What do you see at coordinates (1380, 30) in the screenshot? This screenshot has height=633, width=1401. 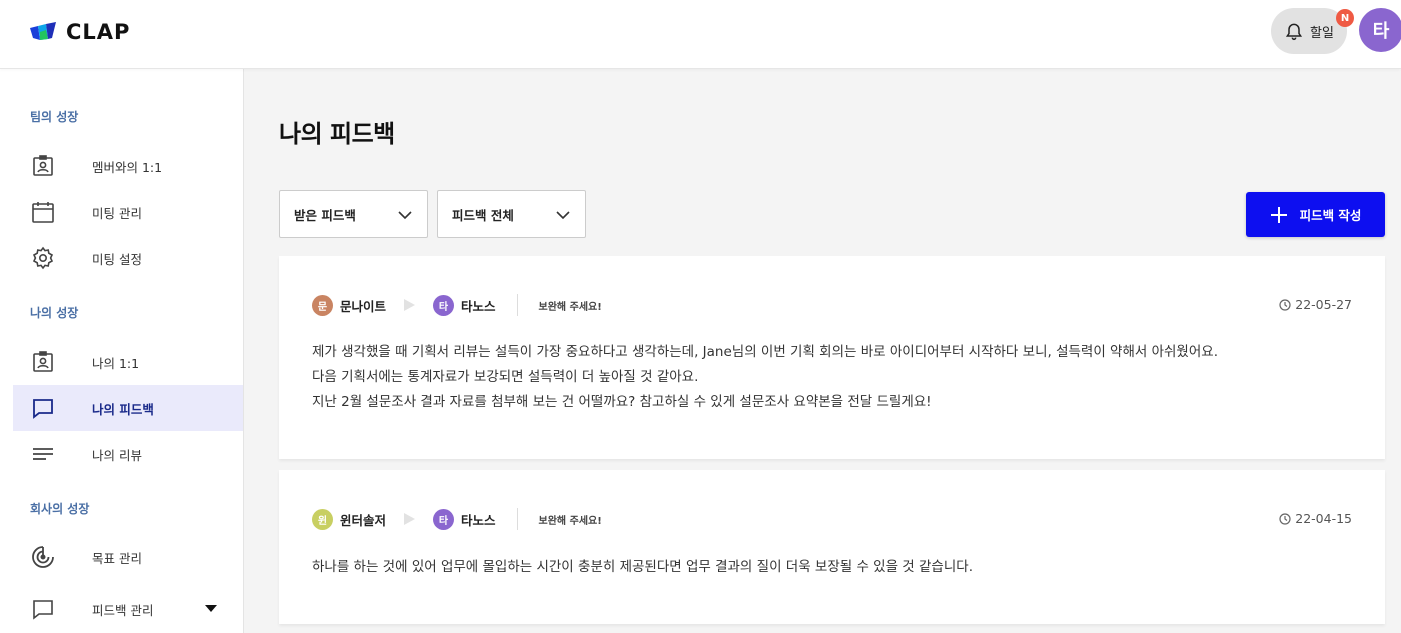 I see `user-avatar: 타` at bounding box center [1380, 30].